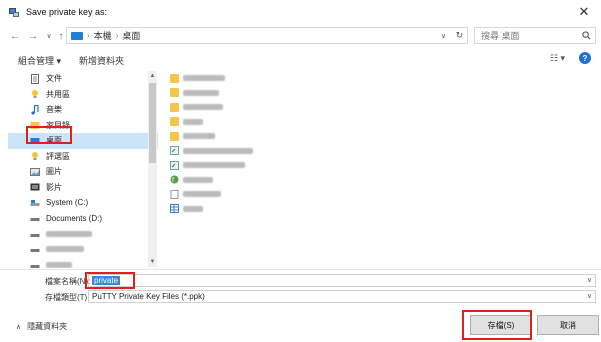 This screenshot has height=342, width=601. What do you see at coordinates (152, 169) in the screenshot?
I see `nav-scrollbar: ▲ ▼` at bounding box center [152, 169].